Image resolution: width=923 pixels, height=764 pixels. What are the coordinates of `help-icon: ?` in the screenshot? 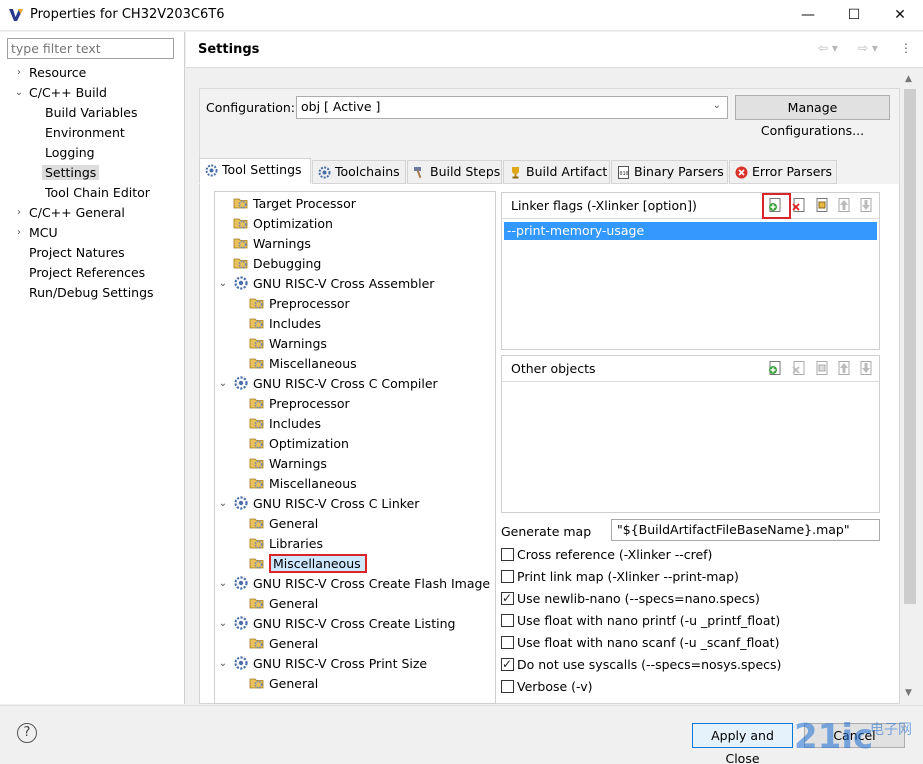 It's located at (27, 733).